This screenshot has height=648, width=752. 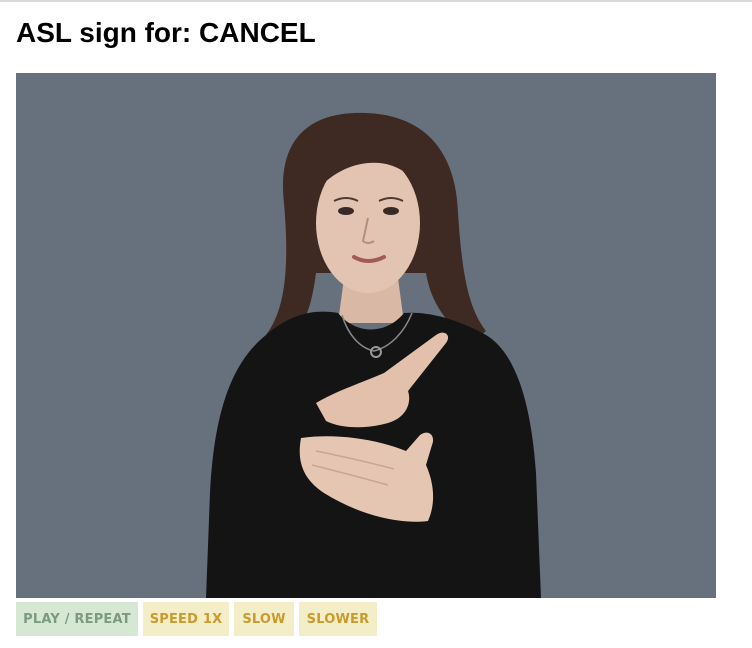 What do you see at coordinates (77, 619) in the screenshot?
I see `play-repeat-button: PLAY / REPEAT` at bounding box center [77, 619].